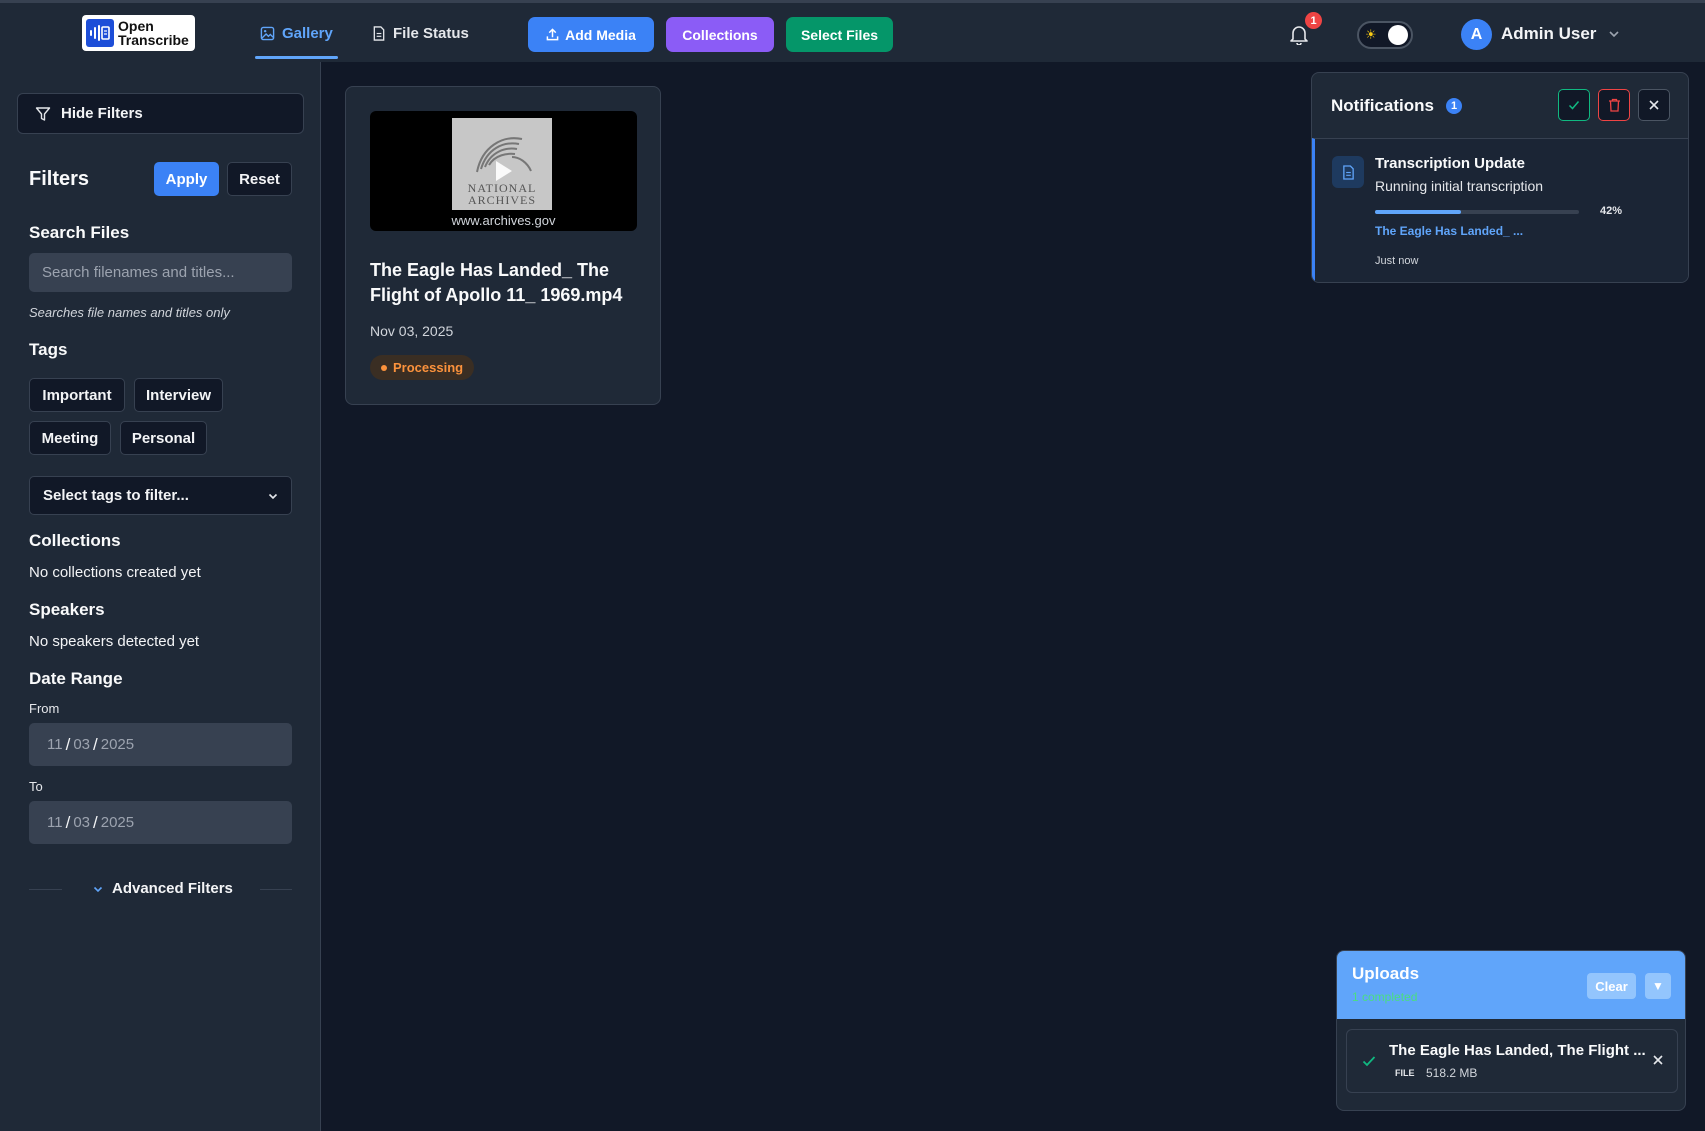 This screenshot has height=1131, width=1705. What do you see at coordinates (81, 822) in the screenshot?
I see `date-to-day: 03` at bounding box center [81, 822].